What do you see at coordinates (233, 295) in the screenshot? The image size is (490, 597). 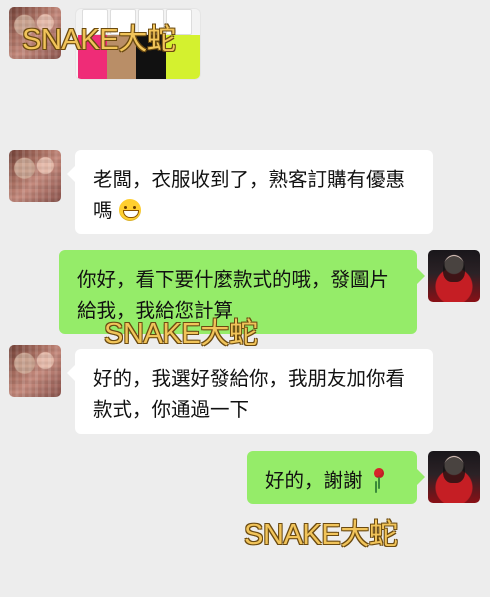 I see `message-text: 你好，看下要什麼款式的哦，發圖片給我，我給您計算` at bounding box center [233, 295].